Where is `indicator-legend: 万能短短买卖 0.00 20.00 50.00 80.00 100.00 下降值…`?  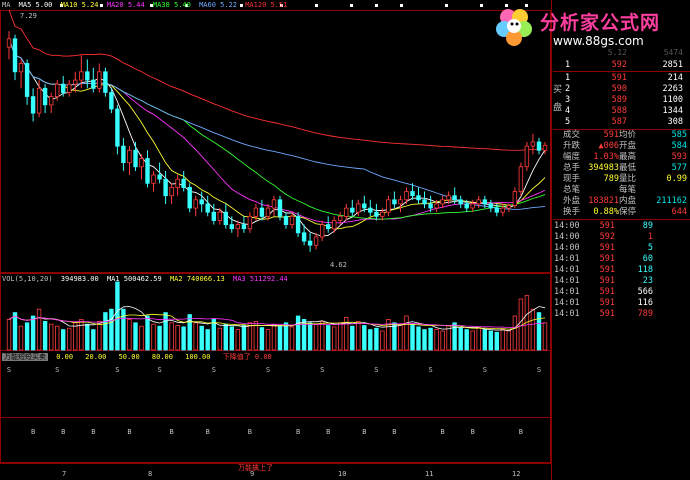 indicator-legend: 万能短短买卖 0.00 20.00 50.00 80.00 100.00 下降值… is located at coordinates (137, 357).